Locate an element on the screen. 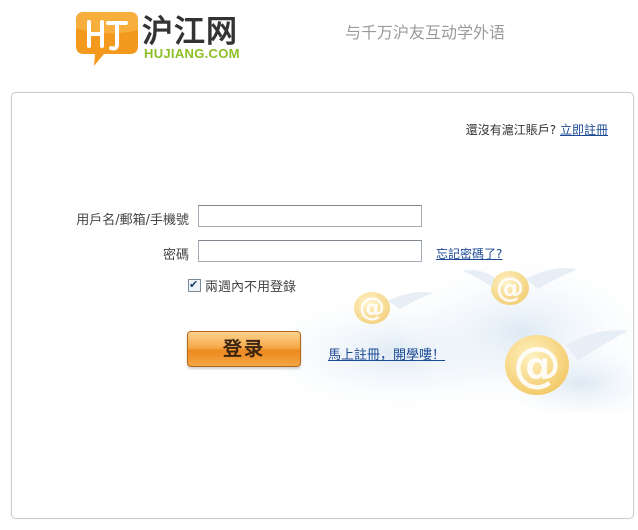 This screenshot has height=530, width=638. register-now-link: 馬上註冊，開學嘍！ is located at coordinates (386, 353).